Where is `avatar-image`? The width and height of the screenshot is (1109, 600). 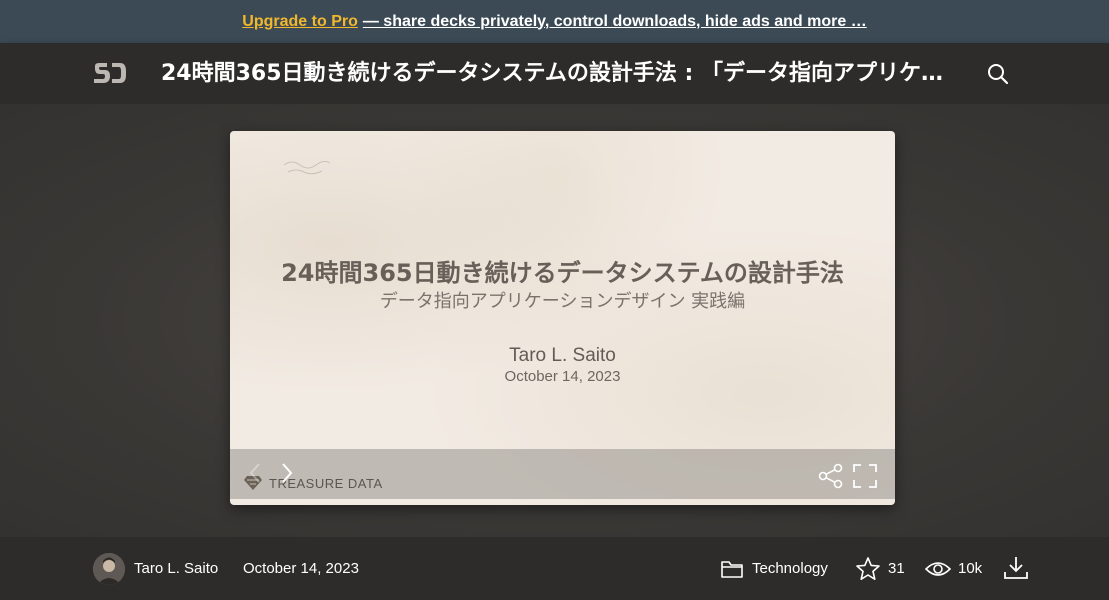
avatar-image is located at coordinates (109, 569).